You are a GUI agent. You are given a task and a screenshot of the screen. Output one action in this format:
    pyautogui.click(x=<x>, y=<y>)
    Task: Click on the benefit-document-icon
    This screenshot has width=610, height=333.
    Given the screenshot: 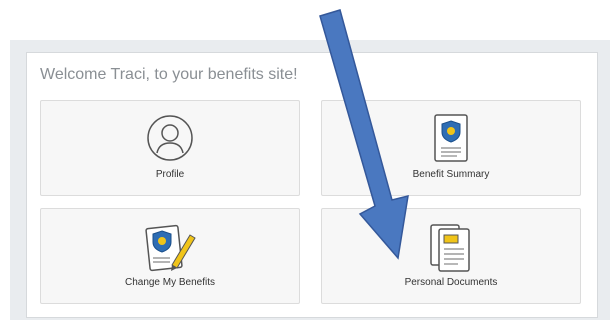 What is the action you would take?
    pyautogui.click(x=451, y=141)
    